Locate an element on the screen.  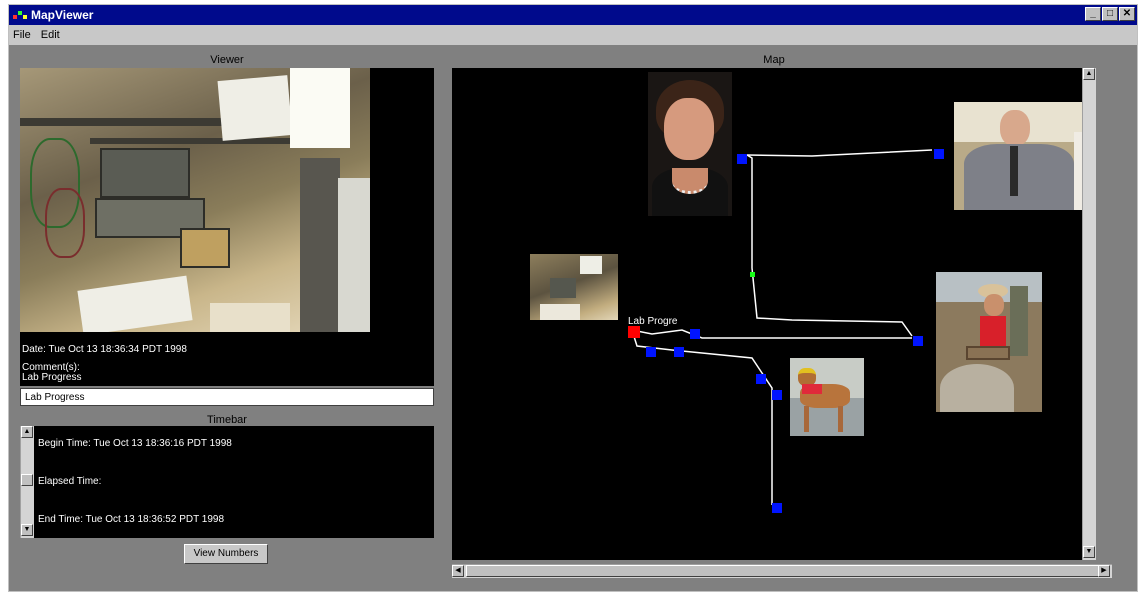
close-button: ✕ is located at coordinates (1127, 14).